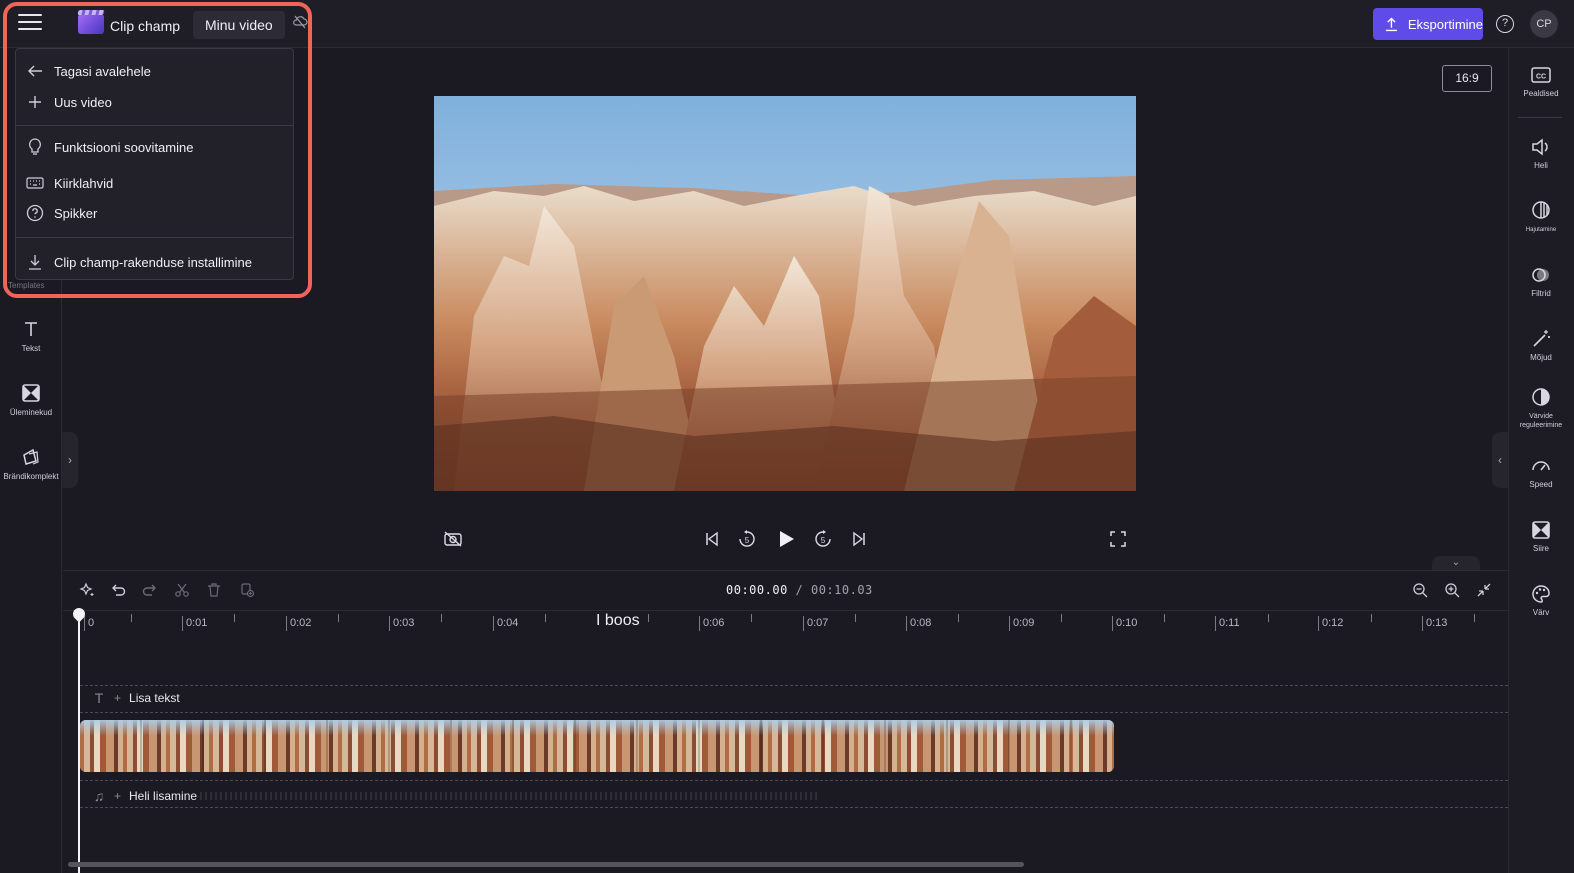 The image size is (1574, 873). What do you see at coordinates (35, 213) in the screenshot?
I see `help-circle-icon` at bounding box center [35, 213].